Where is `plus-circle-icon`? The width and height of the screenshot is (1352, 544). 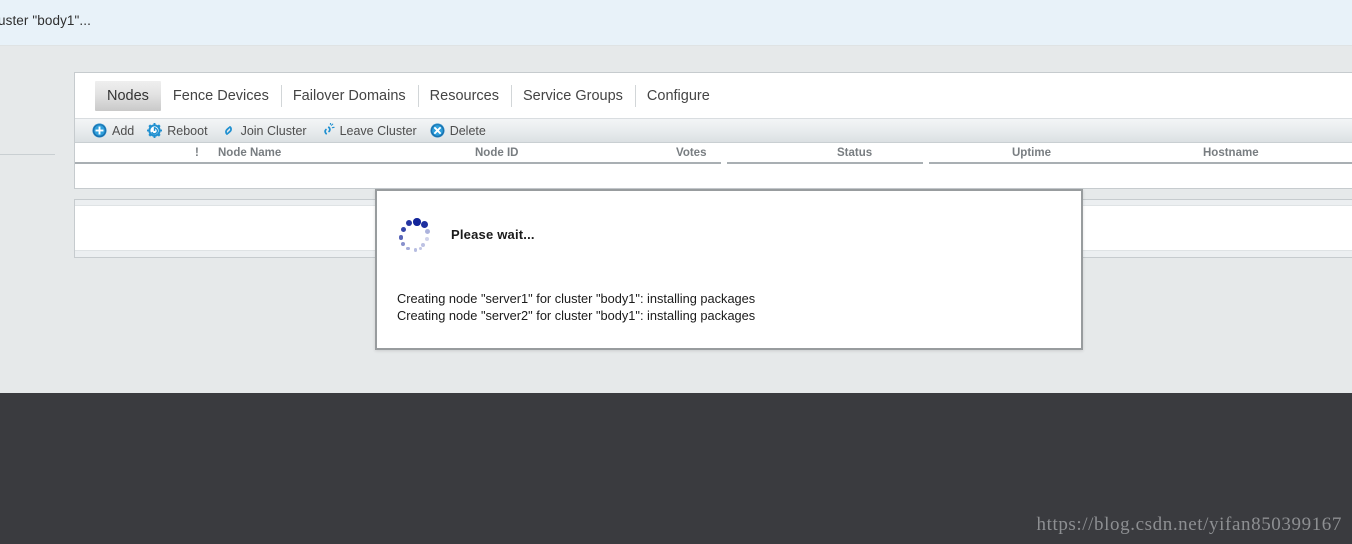 plus-circle-icon is located at coordinates (99, 130).